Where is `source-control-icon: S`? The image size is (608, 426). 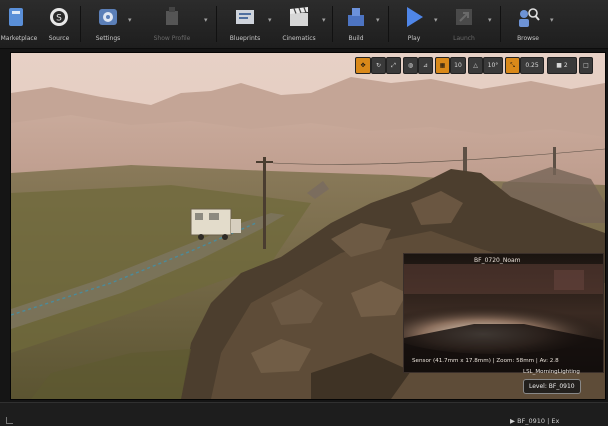 source-control-icon: S is located at coordinates (59, 17).